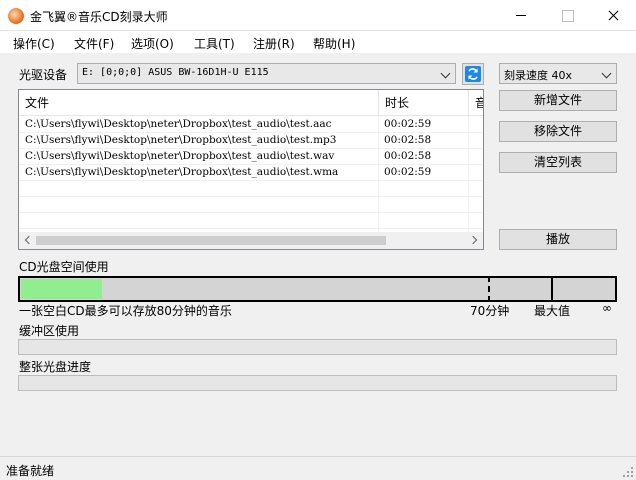 Image resolution: width=636 pixels, height=480 pixels. I want to click on add-file-button: 新增文件, so click(558, 100).